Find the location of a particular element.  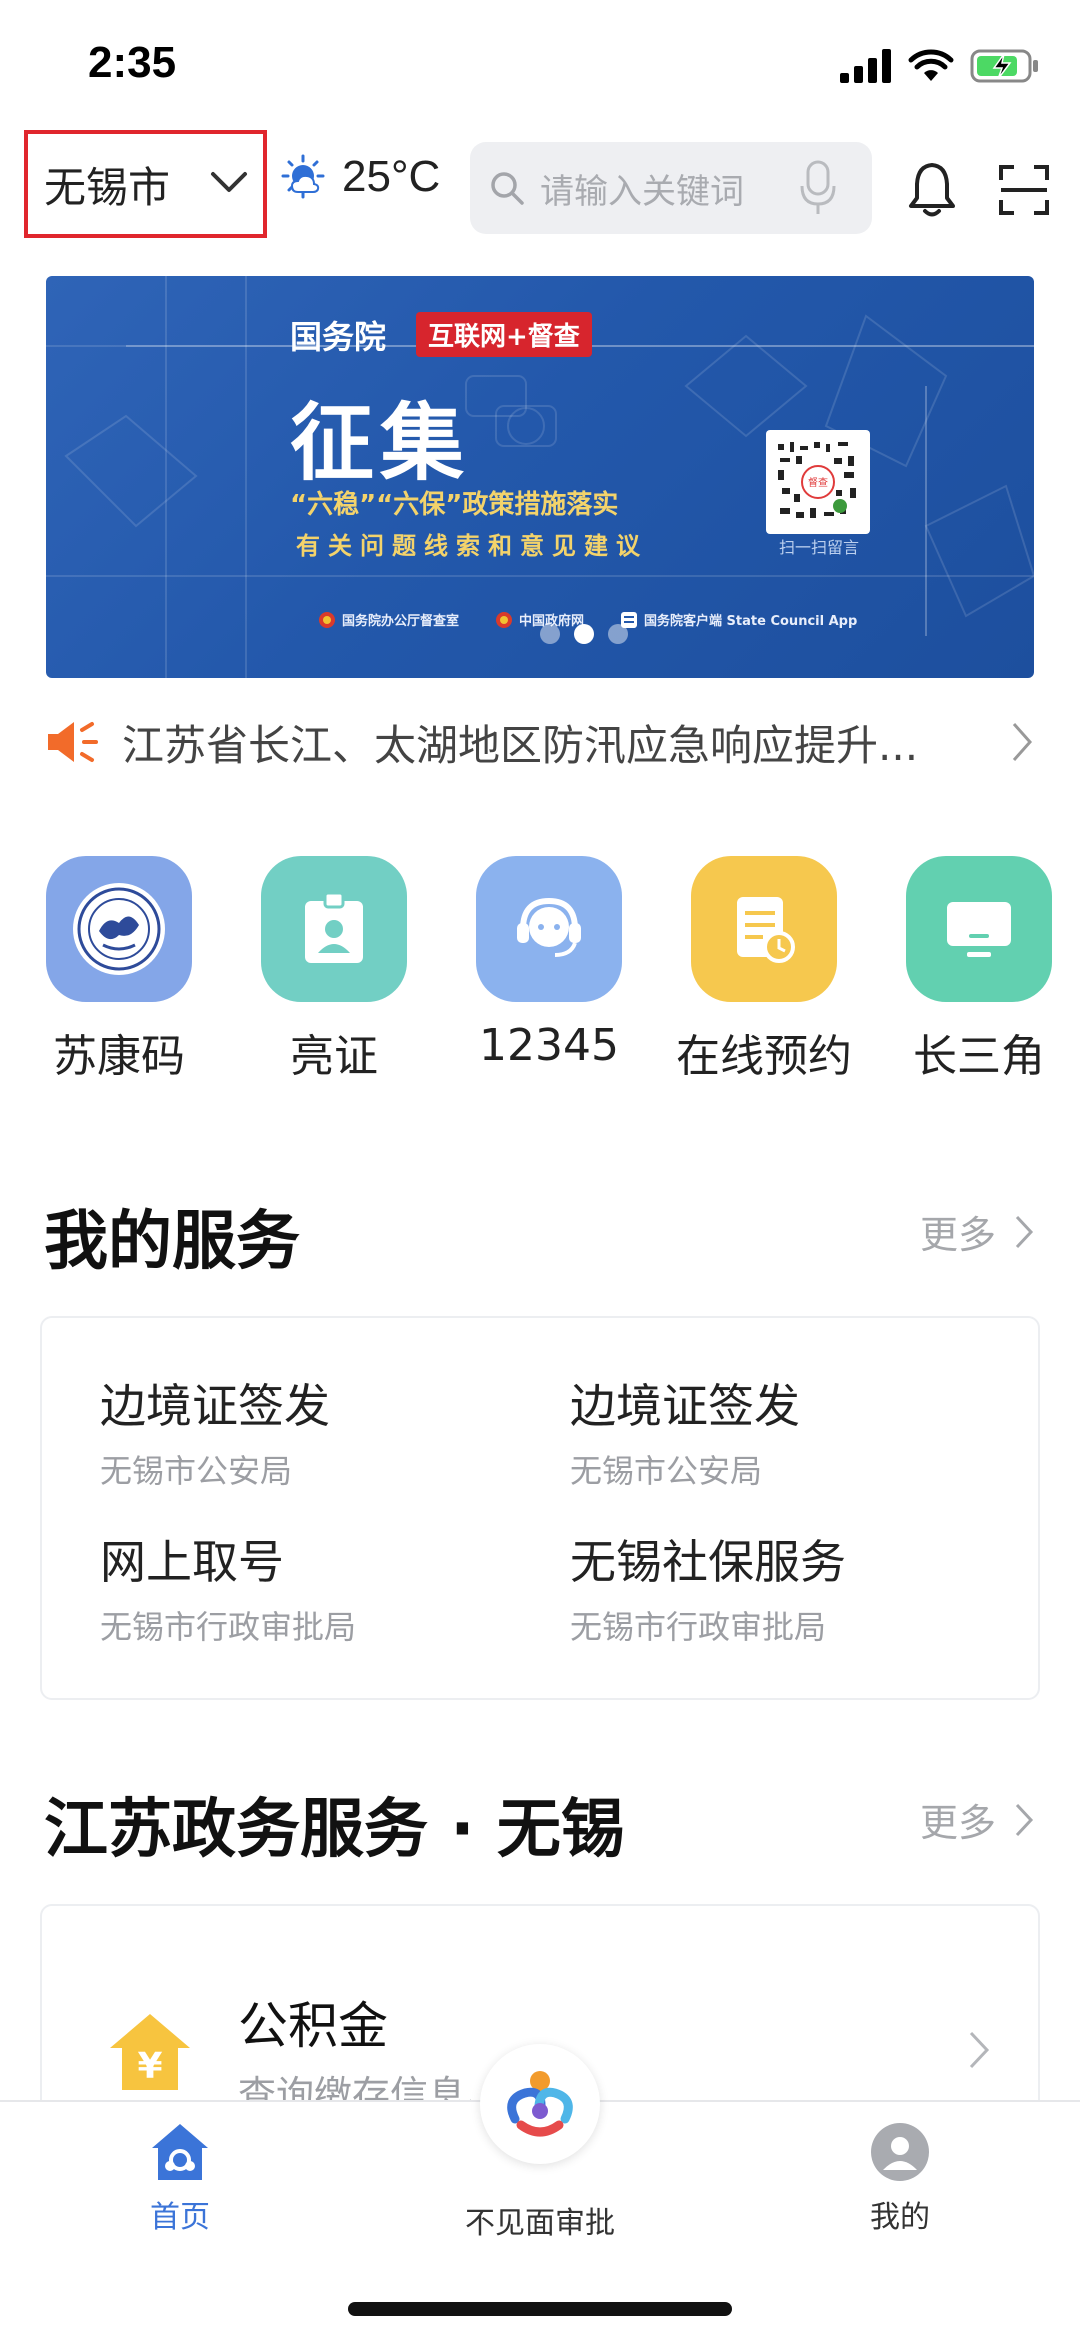

status-time: 2:35 is located at coordinates (132, 62).